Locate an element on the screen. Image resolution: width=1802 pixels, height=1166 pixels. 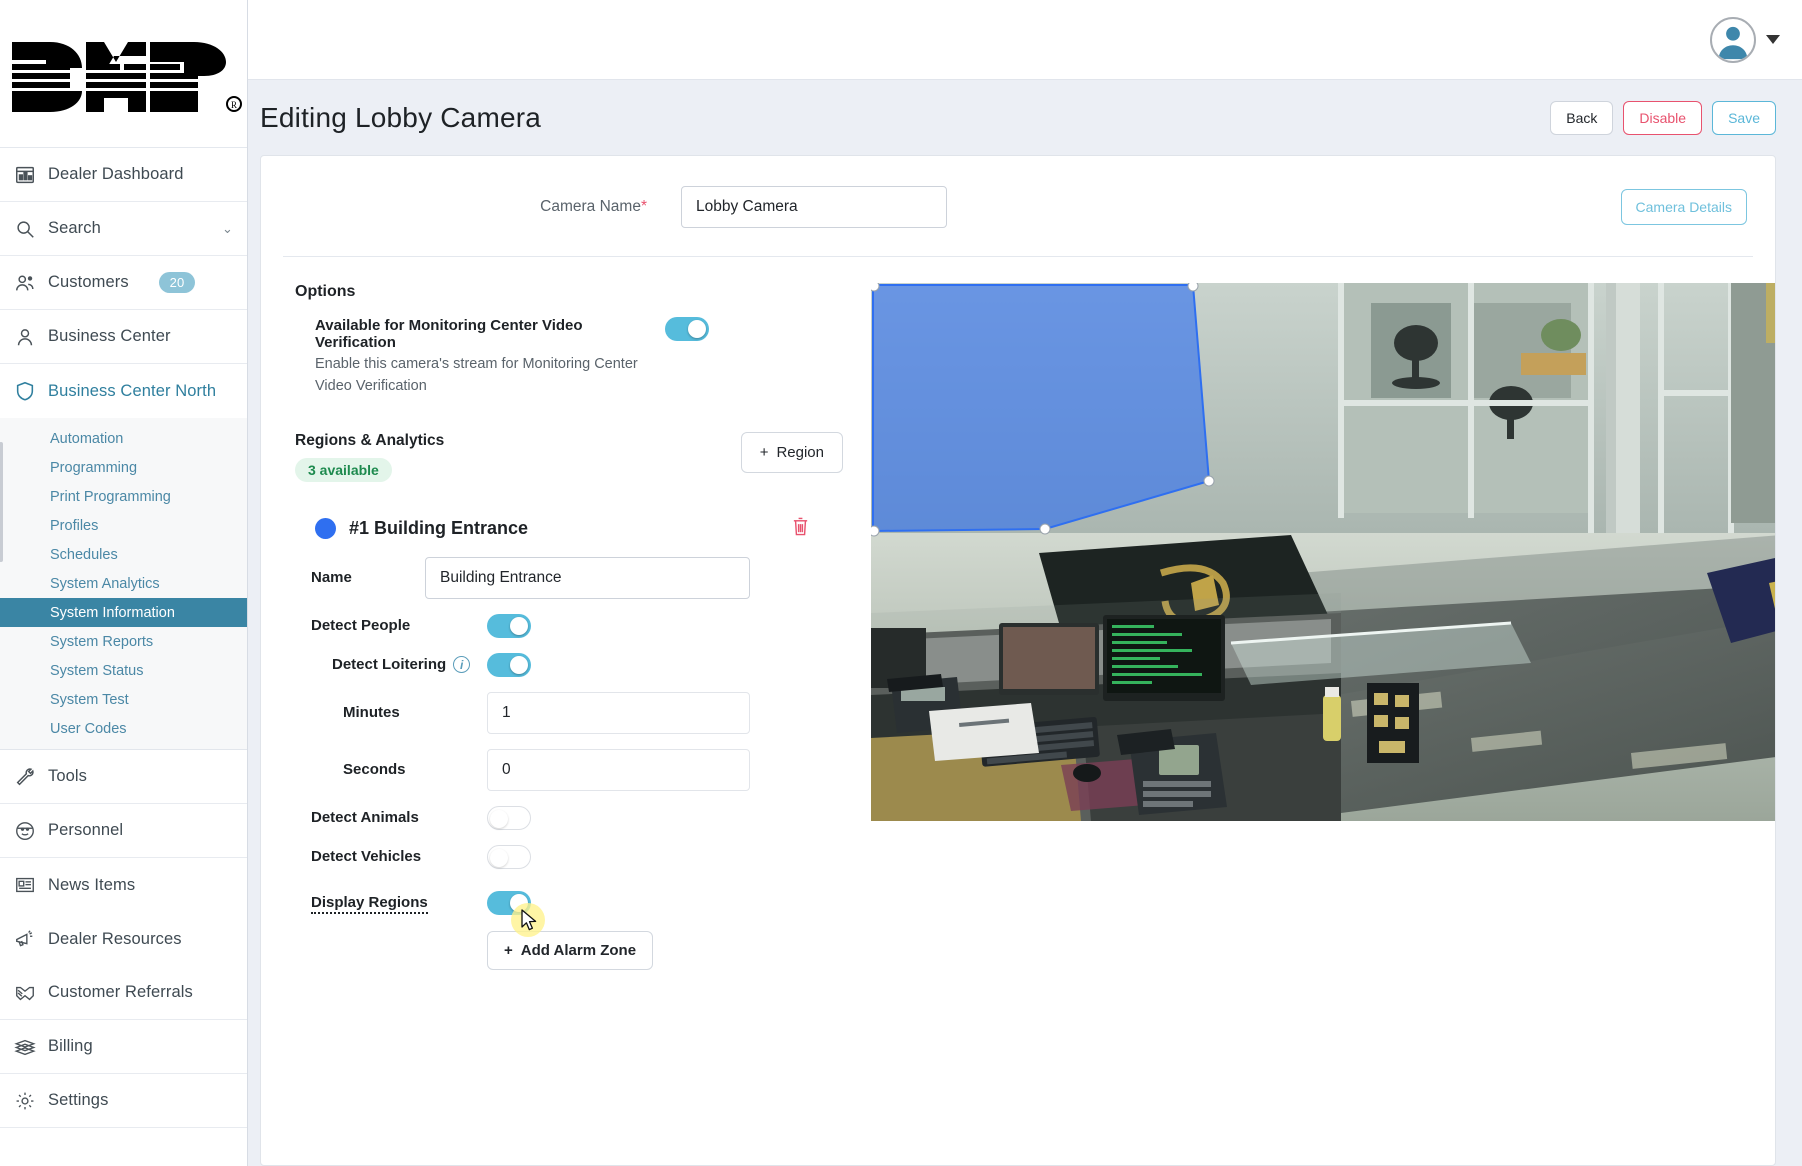
minutes-row: Minutes is located at coordinates (569, 712).